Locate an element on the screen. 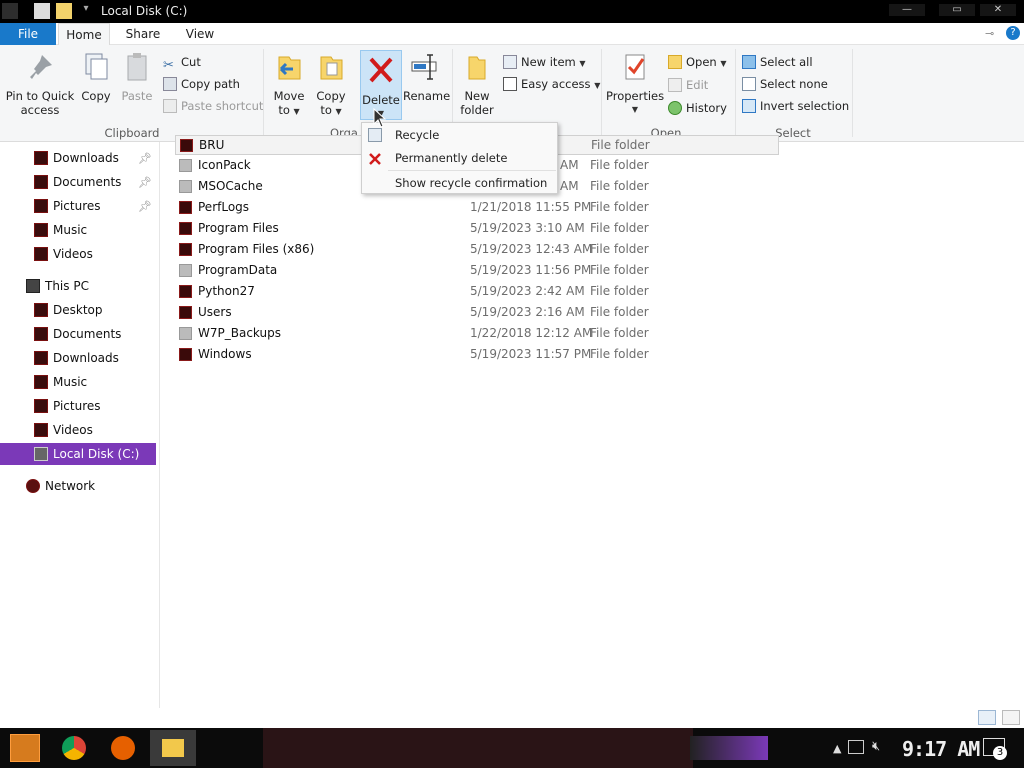 The width and height of the screenshot is (1024, 768). copy-button: Copy is located at coordinates (96, 77).